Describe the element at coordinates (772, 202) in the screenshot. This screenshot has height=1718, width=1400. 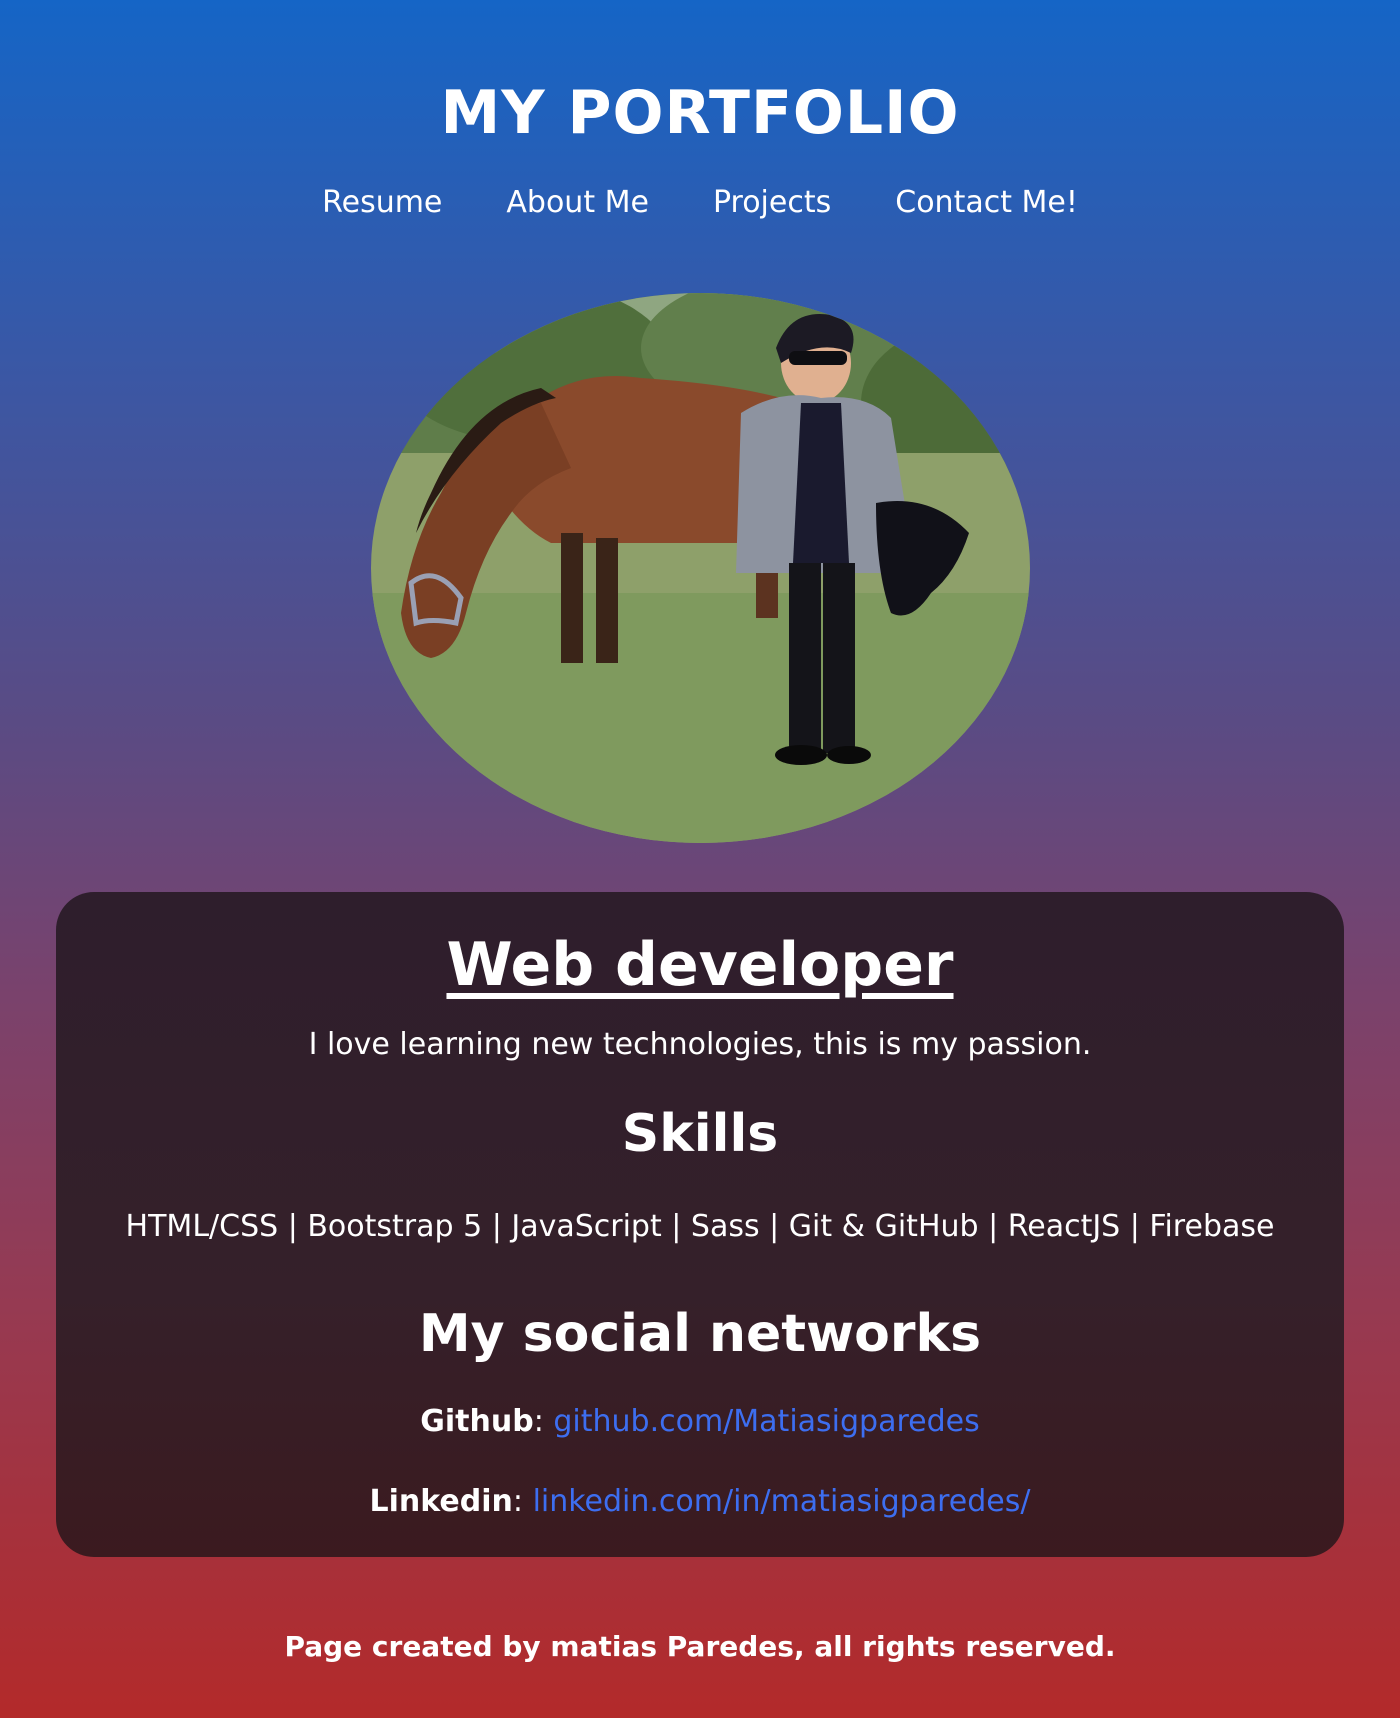
I see `nav-item-projects: Projects` at that location.